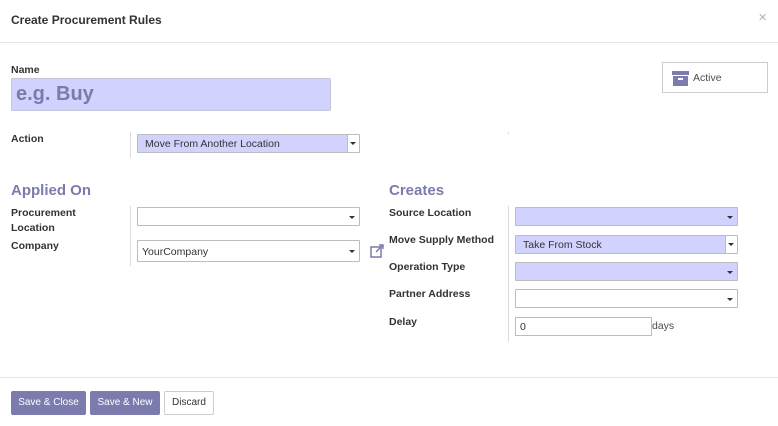 Image resolution: width=778 pixels, height=426 pixels. Describe the element at coordinates (626, 271) in the screenshot. I see `operation-type-select` at that location.